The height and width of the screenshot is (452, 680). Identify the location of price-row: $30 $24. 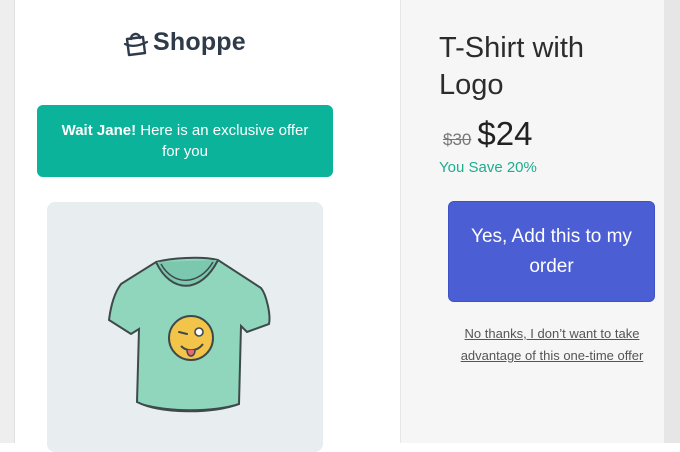
(487, 134).